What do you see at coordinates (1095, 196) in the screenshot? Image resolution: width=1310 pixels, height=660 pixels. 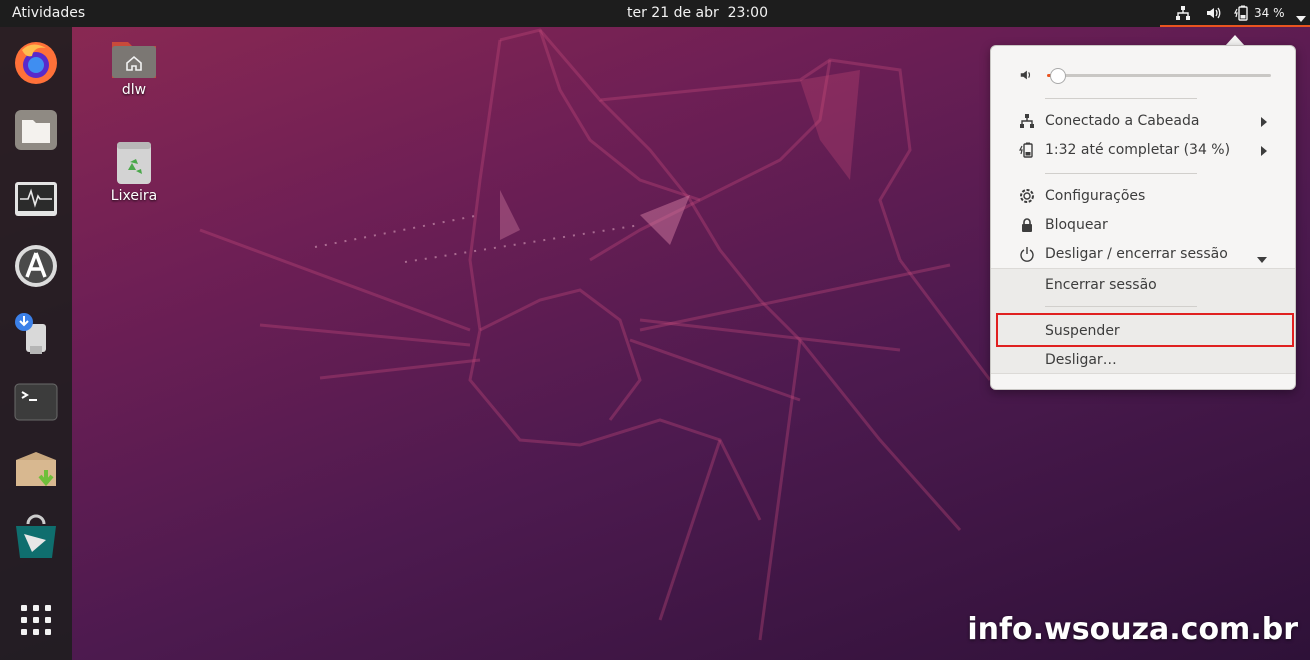 I see `settings-label: Configurações` at bounding box center [1095, 196].